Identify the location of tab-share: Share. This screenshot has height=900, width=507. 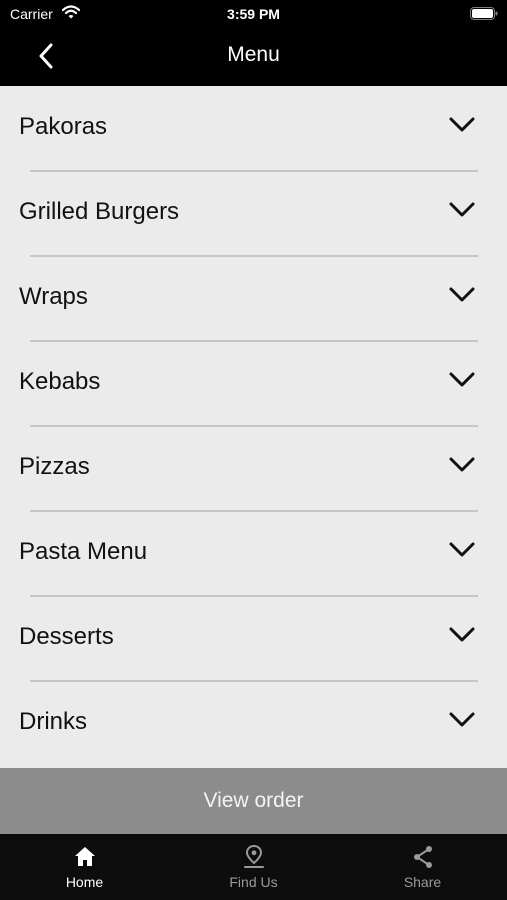
(422, 867).